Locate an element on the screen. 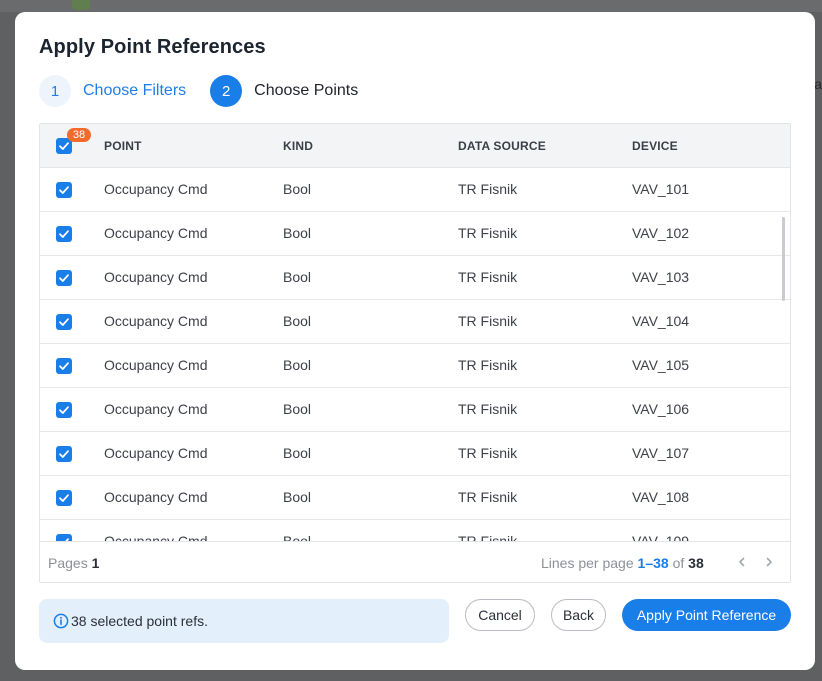 This screenshot has width=822, height=681. lines-per-page: Lines per page 1–38 of 38 is located at coordinates (622, 563).